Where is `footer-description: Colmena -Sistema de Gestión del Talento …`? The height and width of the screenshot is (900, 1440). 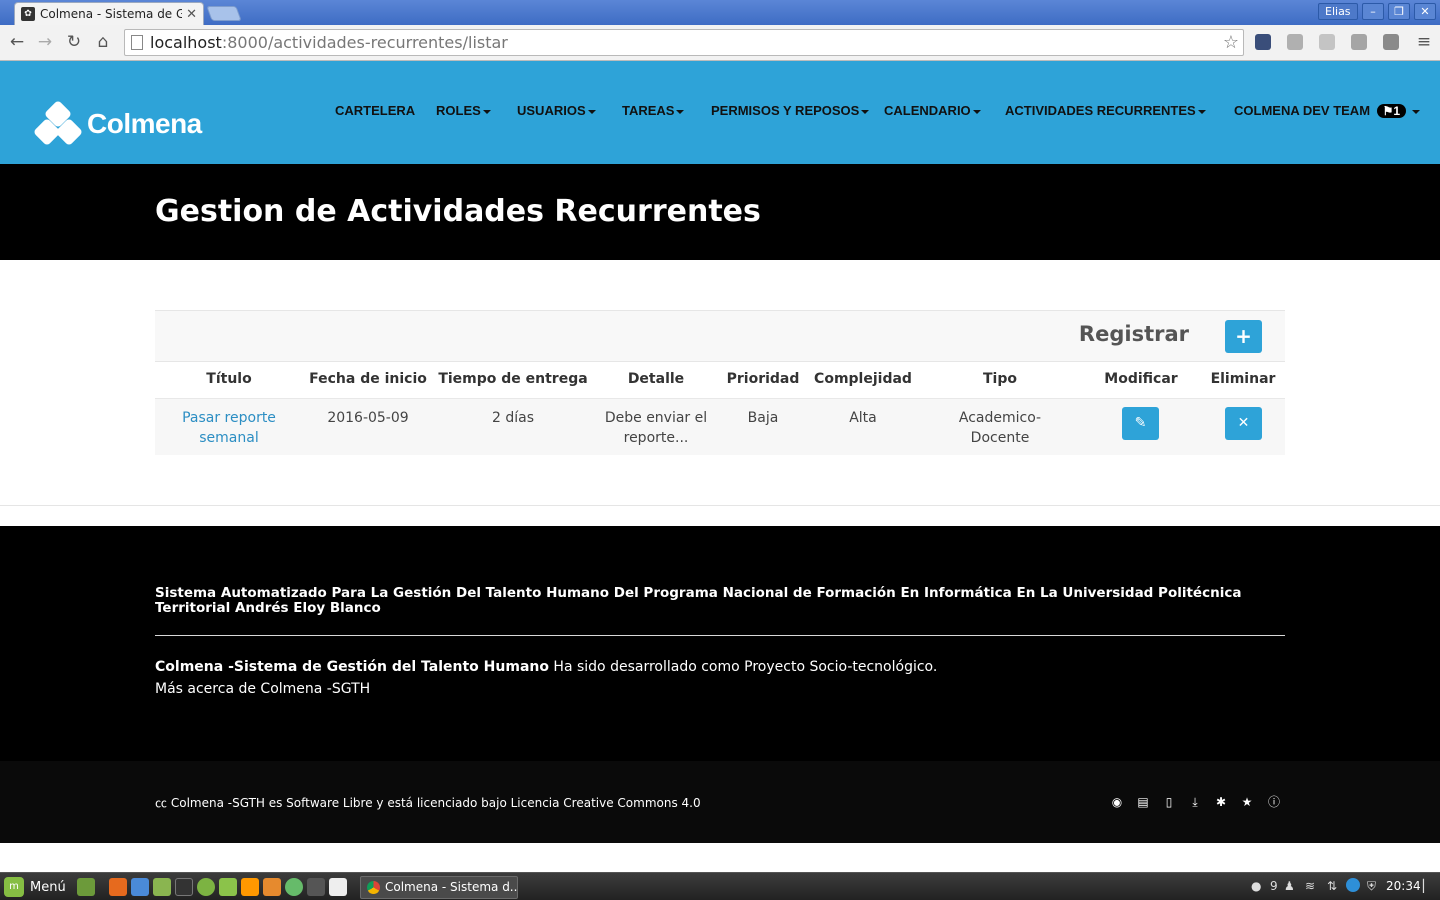
footer-description: Colmena -Sistema de Gestión del Talento … is located at coordinates (546, 667).